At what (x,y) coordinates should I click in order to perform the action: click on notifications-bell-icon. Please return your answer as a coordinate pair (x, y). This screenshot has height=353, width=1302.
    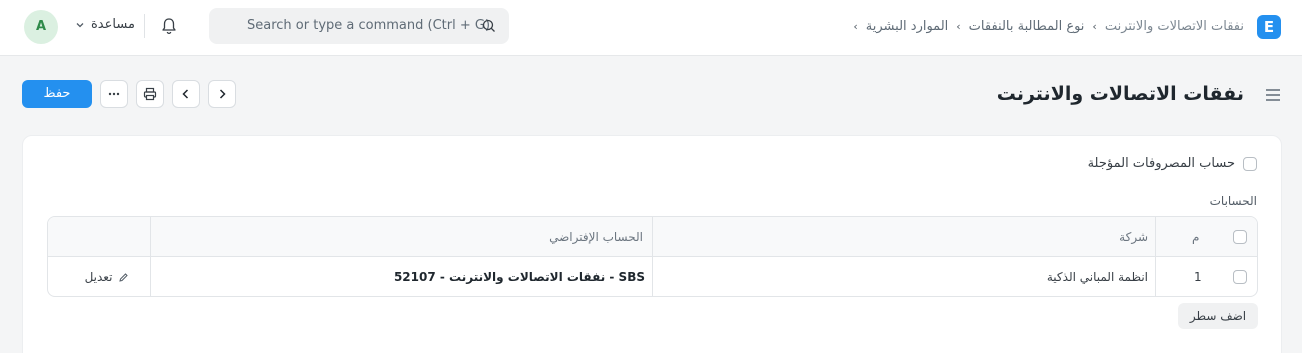
    Looking at the image, I should click on (169, 26).